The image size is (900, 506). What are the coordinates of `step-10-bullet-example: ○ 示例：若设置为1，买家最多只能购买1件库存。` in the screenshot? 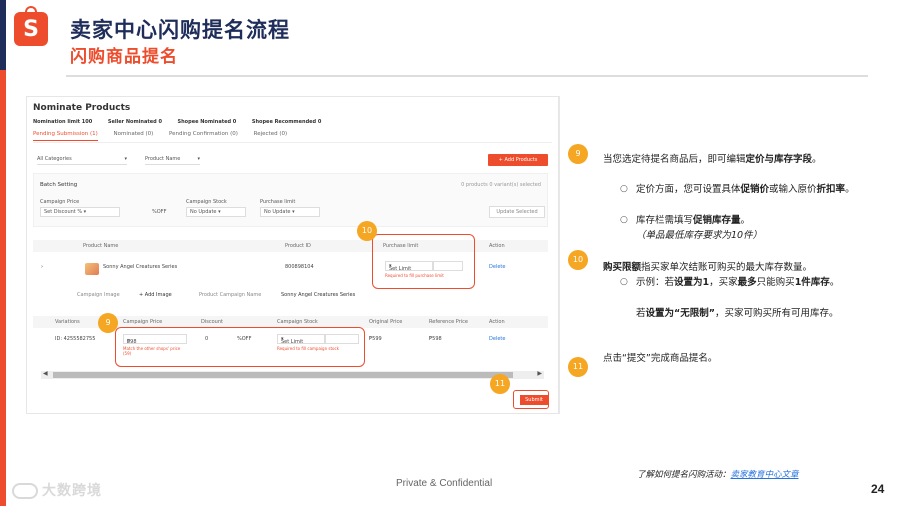 It's located at (730, 282).